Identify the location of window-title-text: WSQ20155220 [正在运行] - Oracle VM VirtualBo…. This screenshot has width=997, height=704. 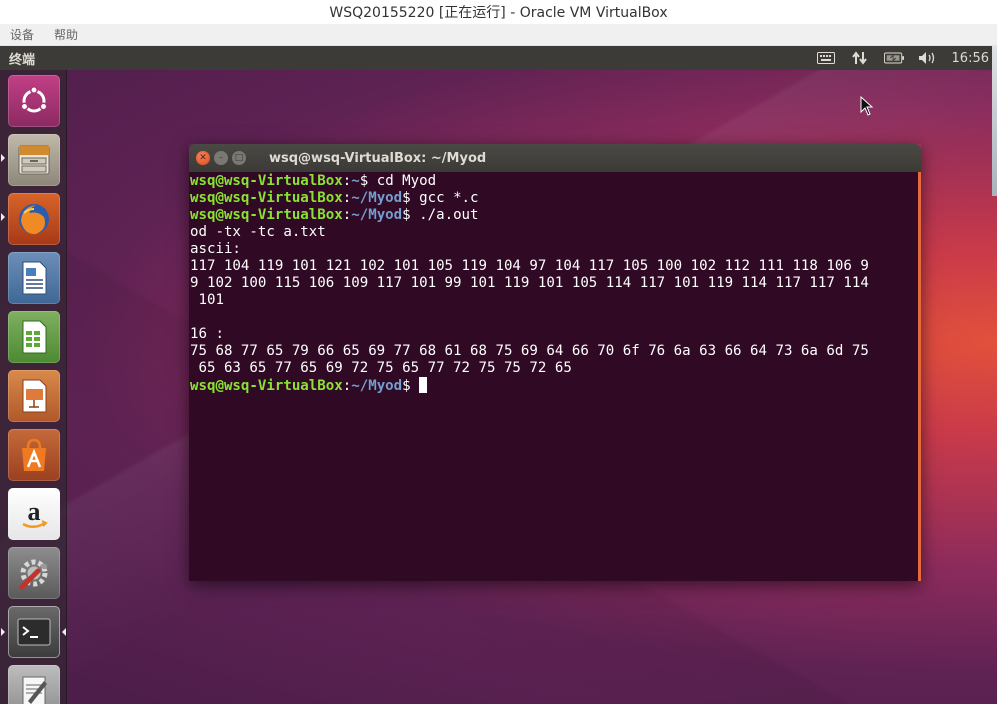
(498, 13).